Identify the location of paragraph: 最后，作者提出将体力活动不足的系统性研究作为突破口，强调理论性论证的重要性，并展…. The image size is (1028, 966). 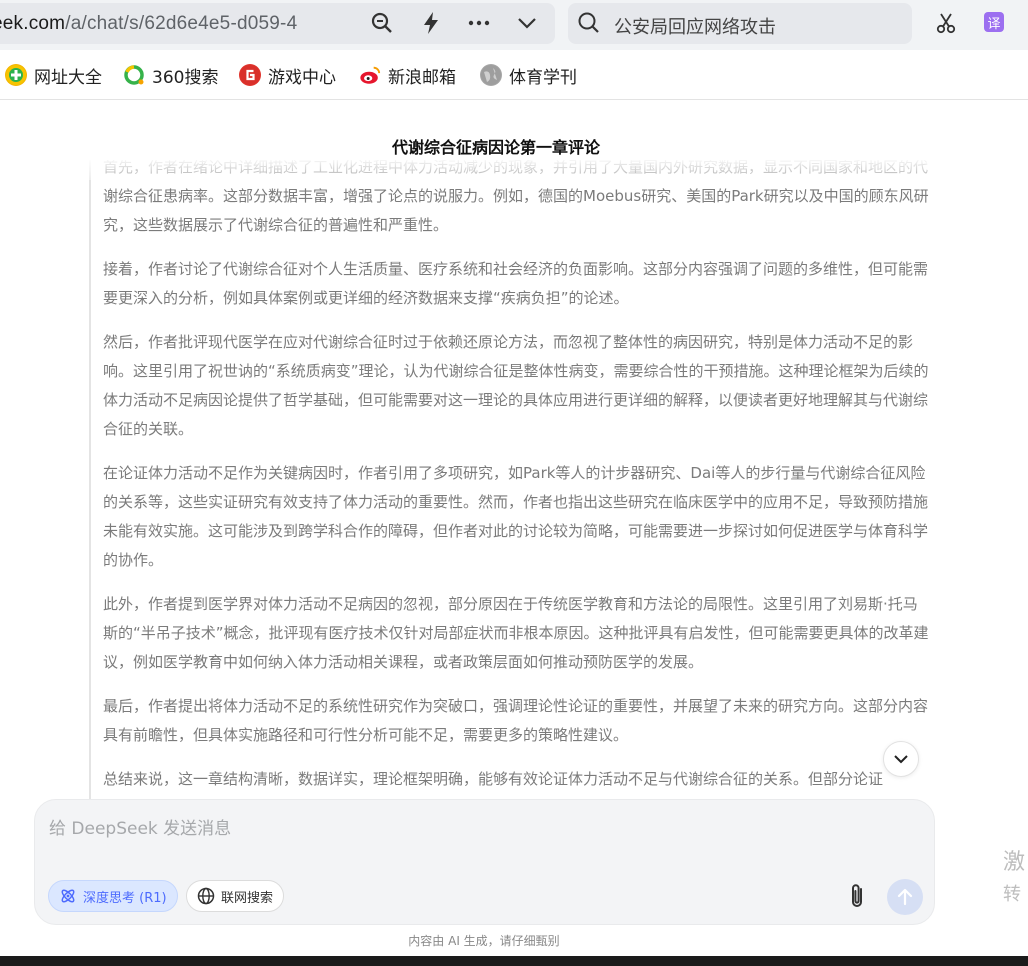
(516, 720).